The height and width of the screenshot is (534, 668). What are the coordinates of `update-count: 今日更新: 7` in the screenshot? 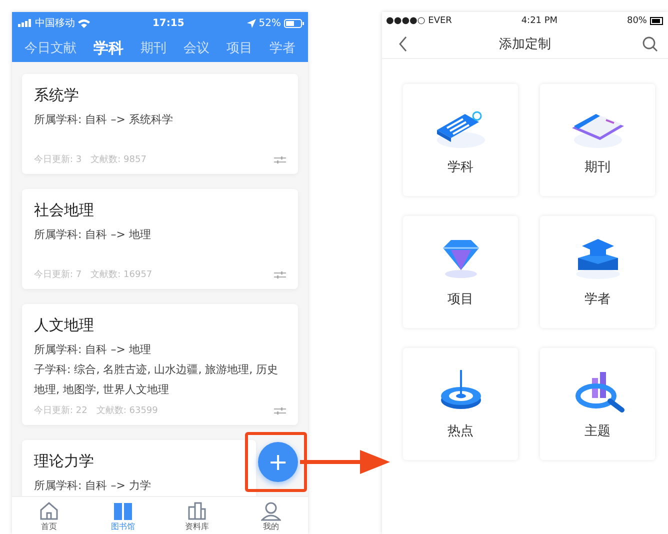 It's located at (58, 274).